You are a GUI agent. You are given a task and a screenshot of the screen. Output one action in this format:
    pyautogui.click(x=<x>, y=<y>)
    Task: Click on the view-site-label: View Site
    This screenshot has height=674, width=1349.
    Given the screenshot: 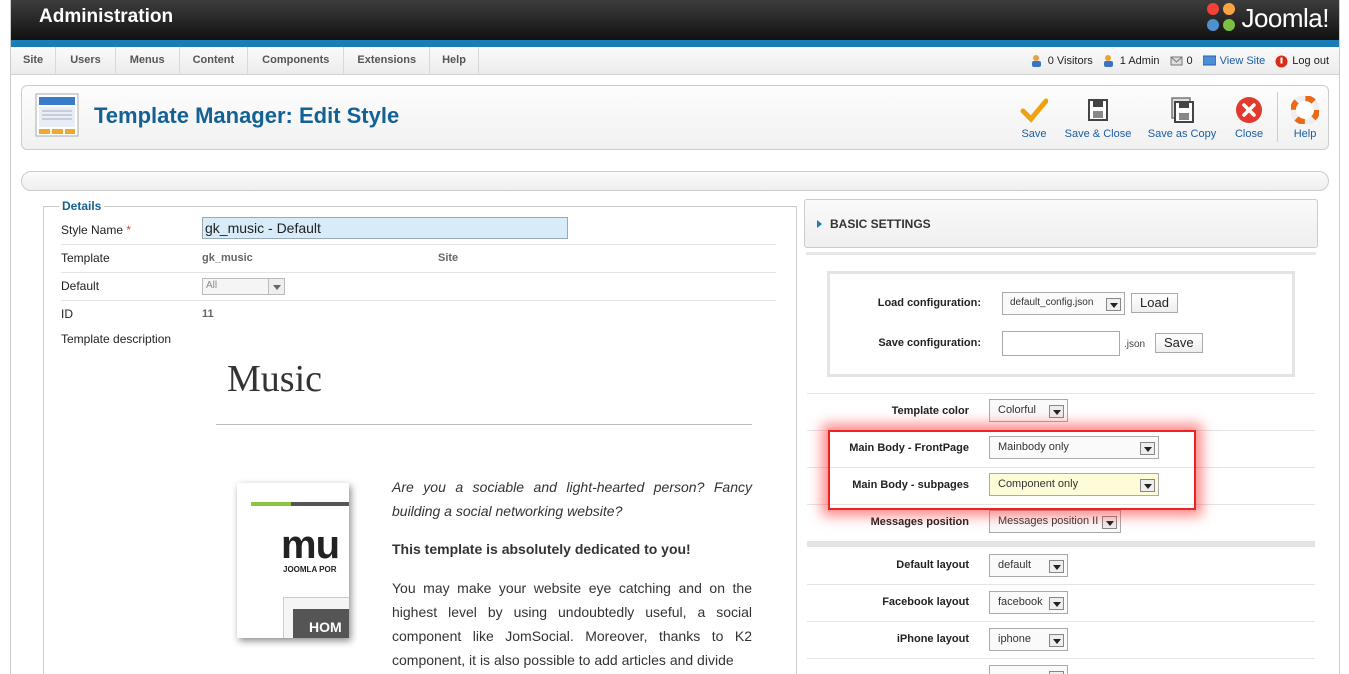 What is the action you would take?
    pyautogui.click(x=1242, y=61)
    